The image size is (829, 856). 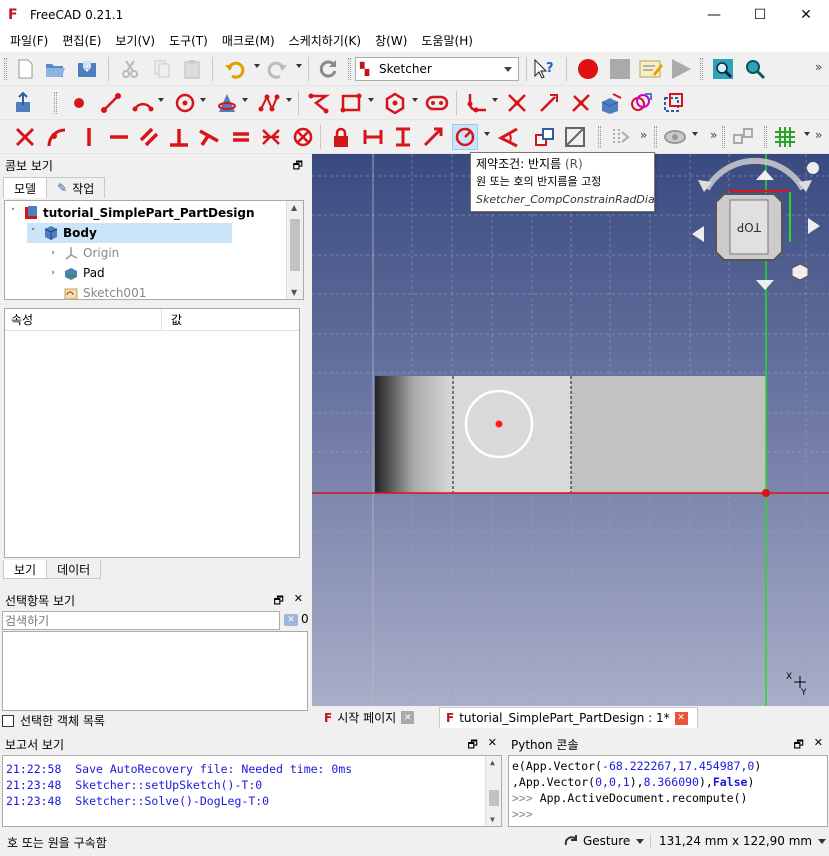 What do you see at coordinates (570, 434) in the screenshot?
I see `pad-solid` at bounding box center [570, 434].